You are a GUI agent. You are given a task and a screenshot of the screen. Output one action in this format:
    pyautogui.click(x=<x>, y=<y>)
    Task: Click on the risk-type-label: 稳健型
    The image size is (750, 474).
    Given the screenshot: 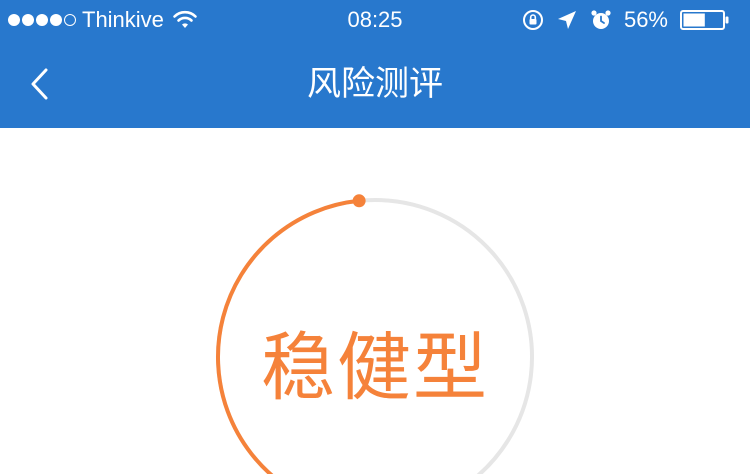 What is the action you would take?
    pyautogui.click(x=375, y=368)
    